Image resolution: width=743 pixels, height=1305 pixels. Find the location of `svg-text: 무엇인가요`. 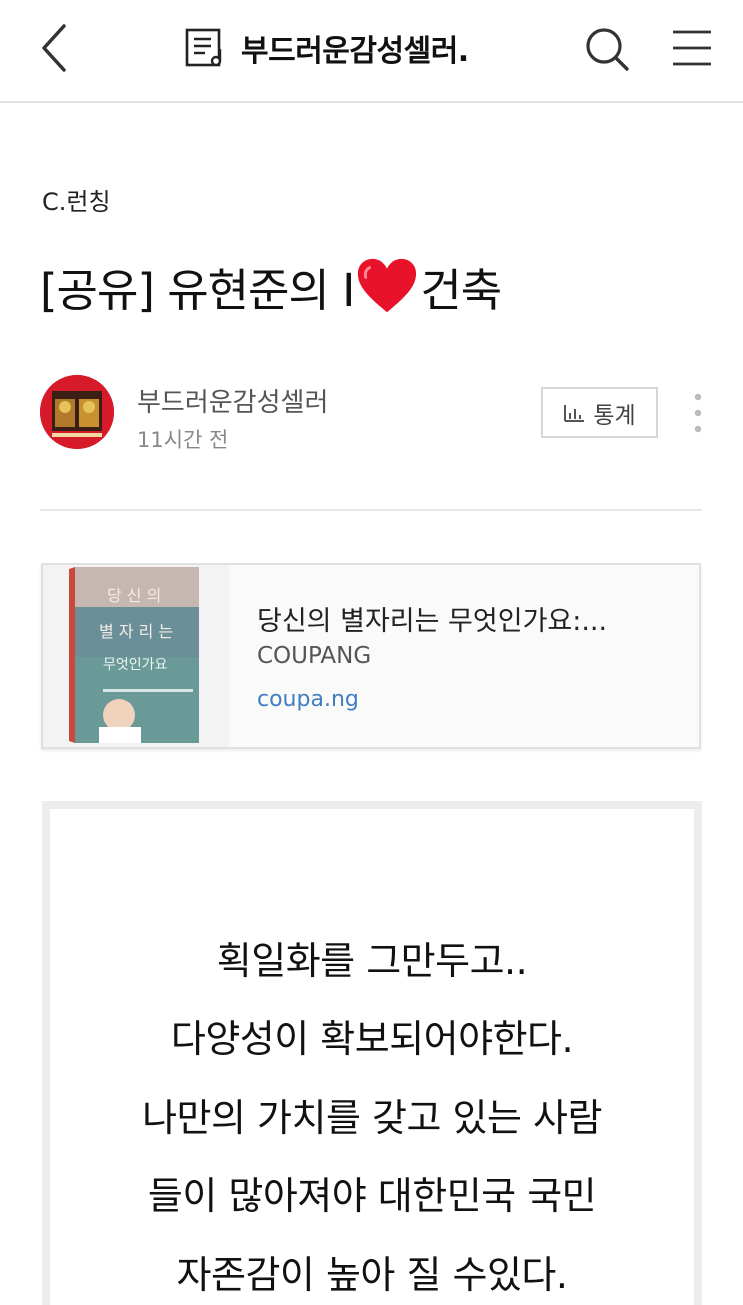

svg-text: 무엇인가요 is located at coordinates (135, 665).